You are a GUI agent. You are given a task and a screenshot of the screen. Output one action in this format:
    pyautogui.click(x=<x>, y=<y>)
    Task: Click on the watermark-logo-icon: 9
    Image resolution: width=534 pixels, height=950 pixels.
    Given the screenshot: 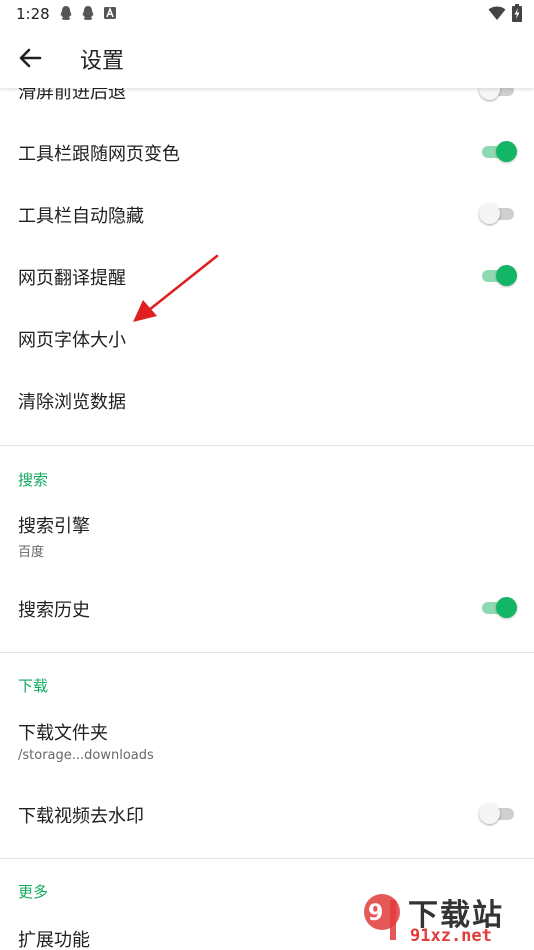 What is the action you would take?
    pyautogui.click(x=382, y=917)
    